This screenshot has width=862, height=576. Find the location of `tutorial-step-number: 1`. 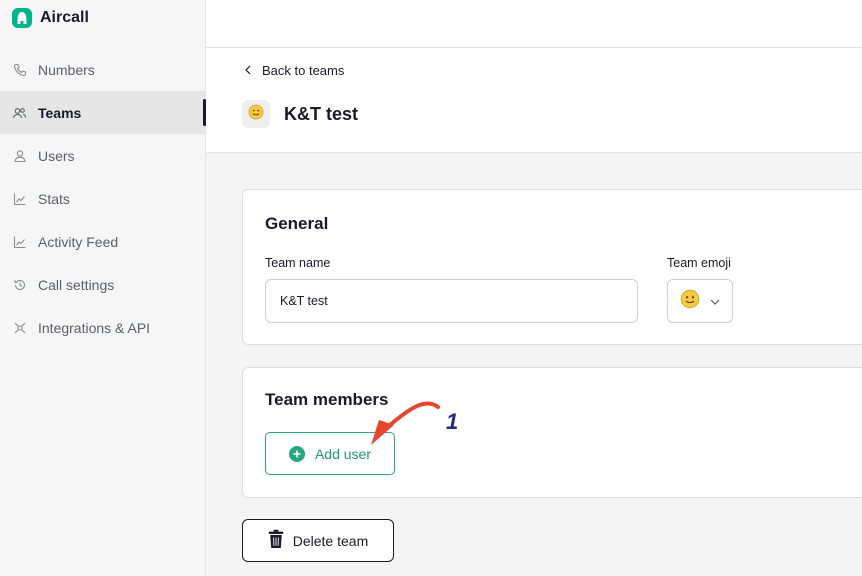

tutorial-step-number: 1 is located at coordinates (452, 421).